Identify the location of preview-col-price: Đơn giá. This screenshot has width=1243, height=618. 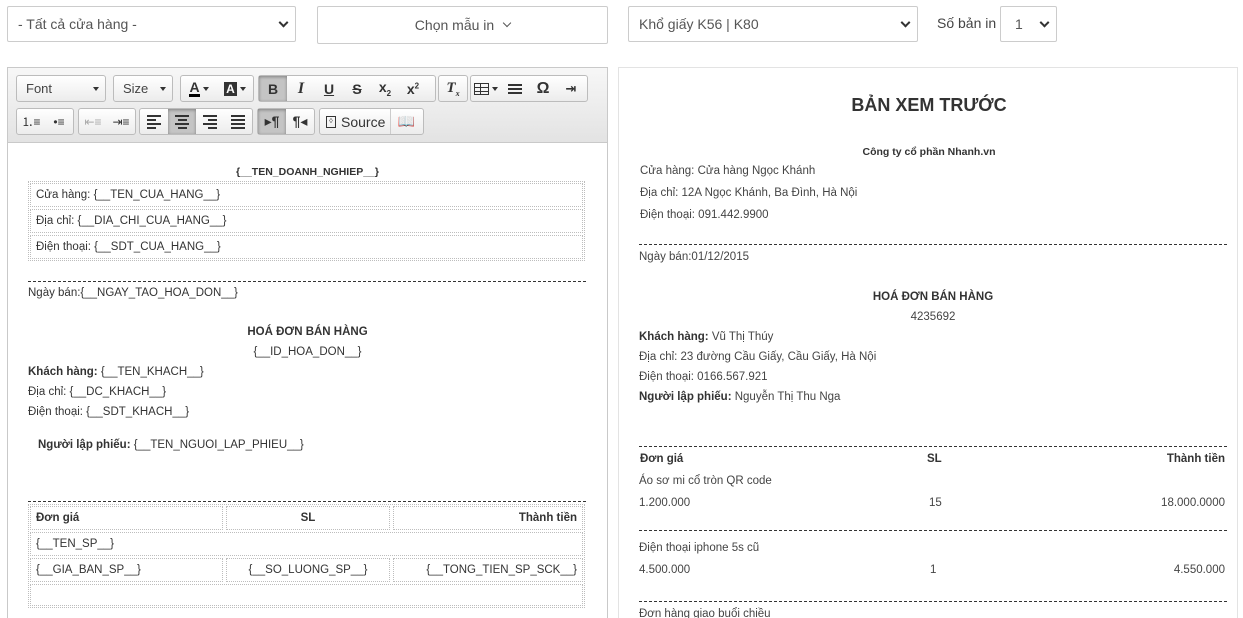
(662, 459).